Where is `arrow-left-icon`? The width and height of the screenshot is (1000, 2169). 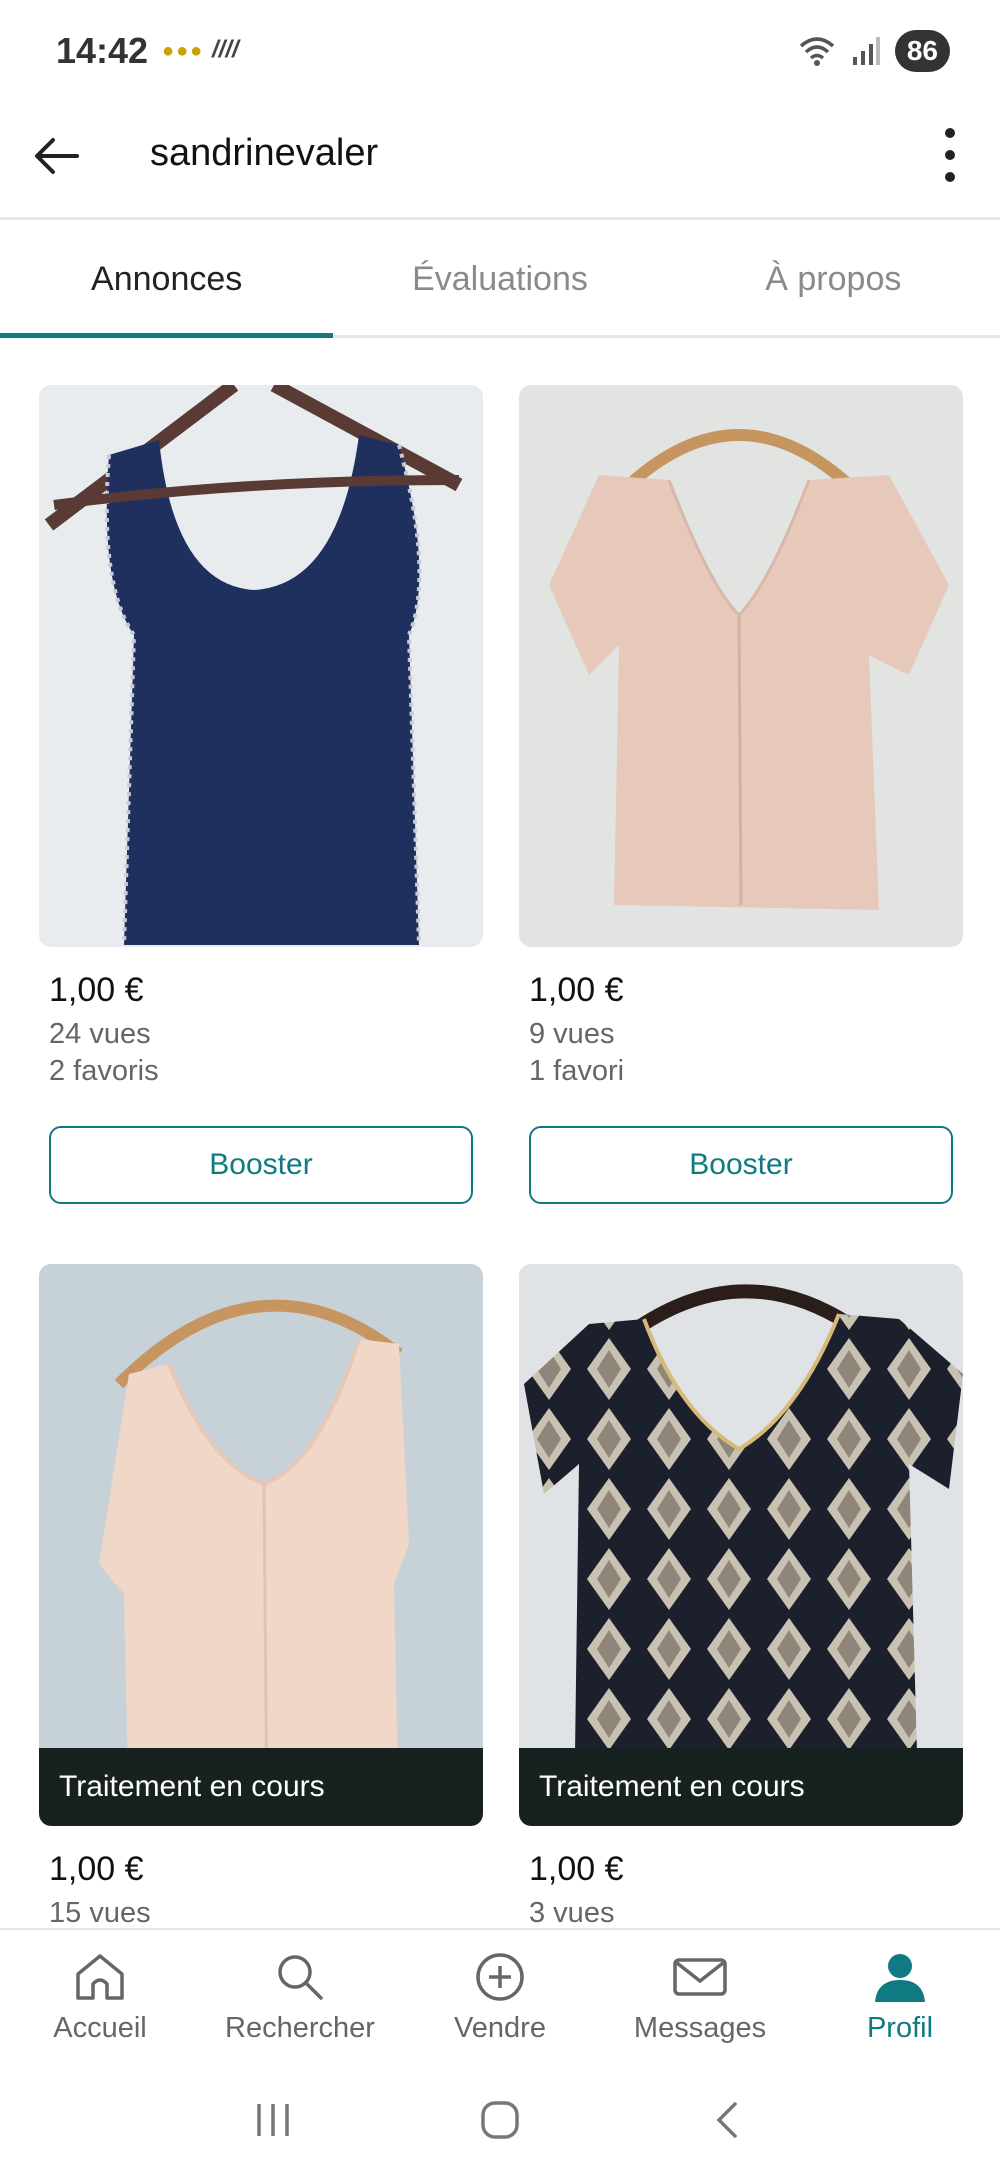
arrow-left-icon is located at coordinates (57, 156).